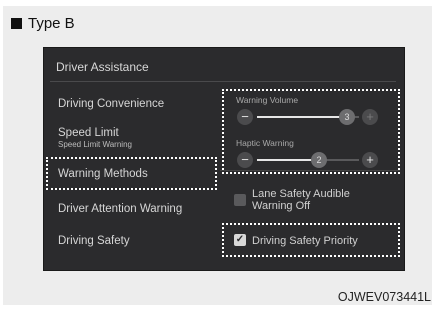 The width and height of the screenshot is (437, 312). What do you see at coordinates (245, 117) in the screenshot?
I see `warning-volume-minus-button: −` at bounding box center [245, 117].